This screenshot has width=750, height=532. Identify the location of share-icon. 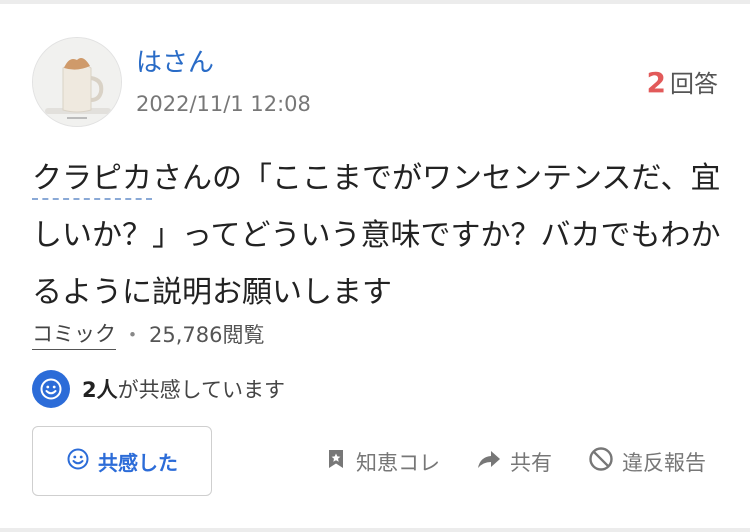
(489, 461).